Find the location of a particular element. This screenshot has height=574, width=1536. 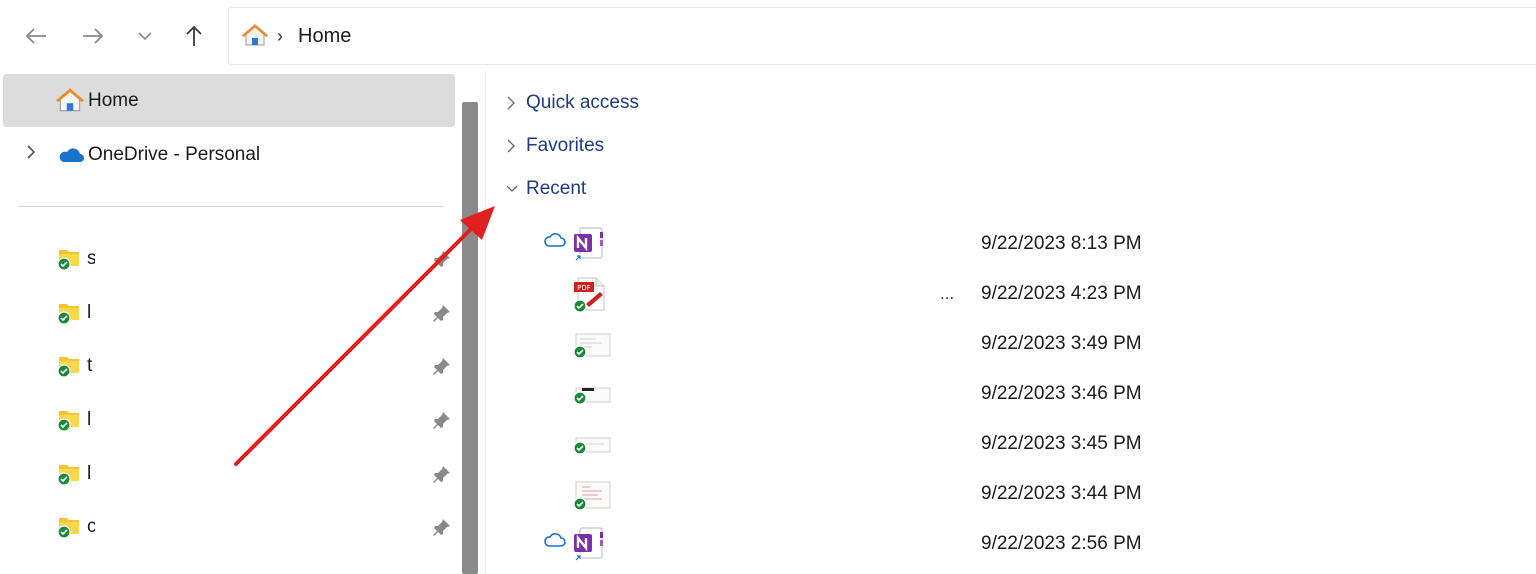

section-recent: Recent is located at coordinates (545, 189).